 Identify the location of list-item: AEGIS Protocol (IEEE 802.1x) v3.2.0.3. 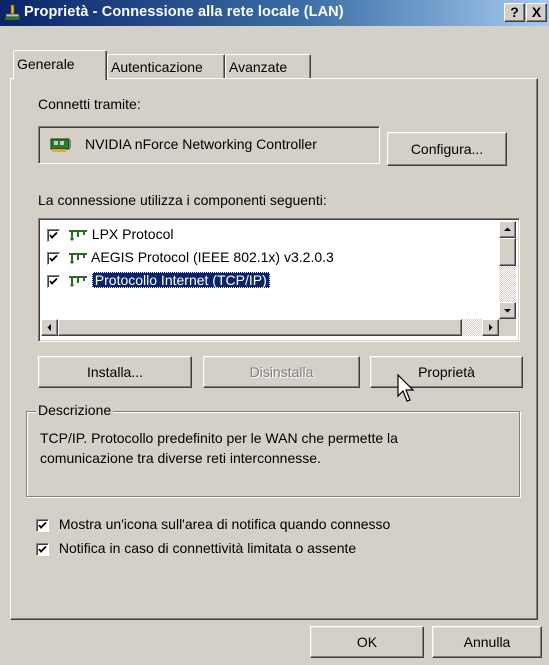
(190, 260).